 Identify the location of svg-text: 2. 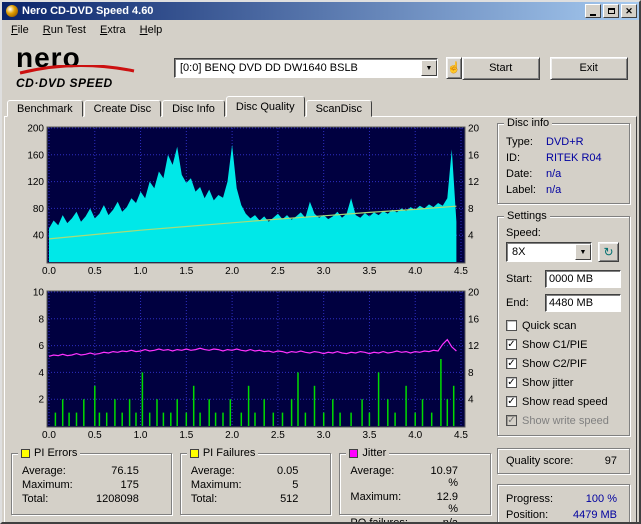
(41, 400).